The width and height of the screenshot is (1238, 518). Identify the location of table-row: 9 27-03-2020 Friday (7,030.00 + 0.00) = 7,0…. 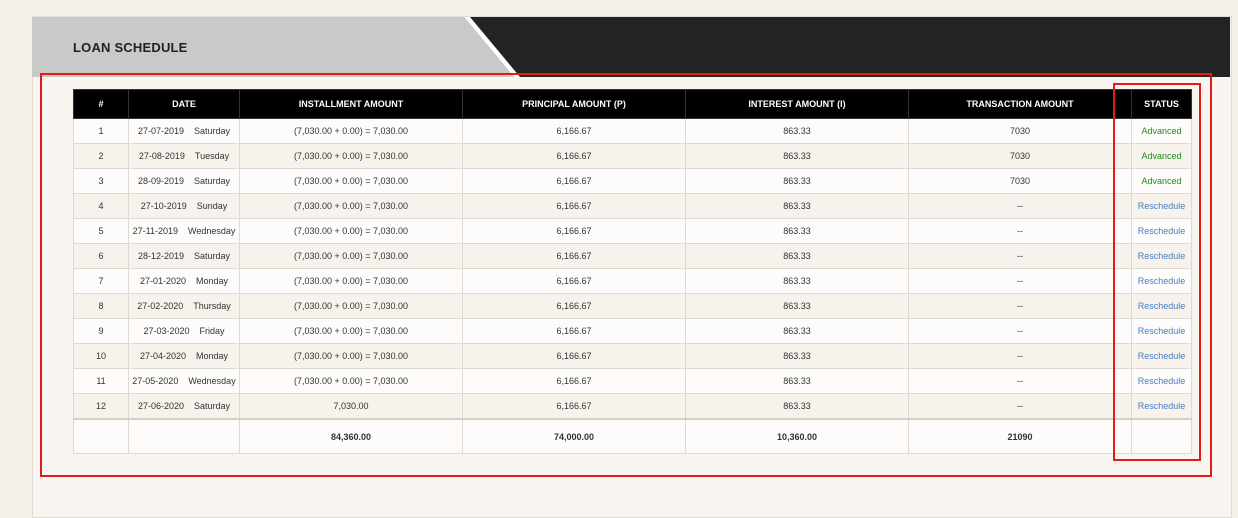
(632, 331).